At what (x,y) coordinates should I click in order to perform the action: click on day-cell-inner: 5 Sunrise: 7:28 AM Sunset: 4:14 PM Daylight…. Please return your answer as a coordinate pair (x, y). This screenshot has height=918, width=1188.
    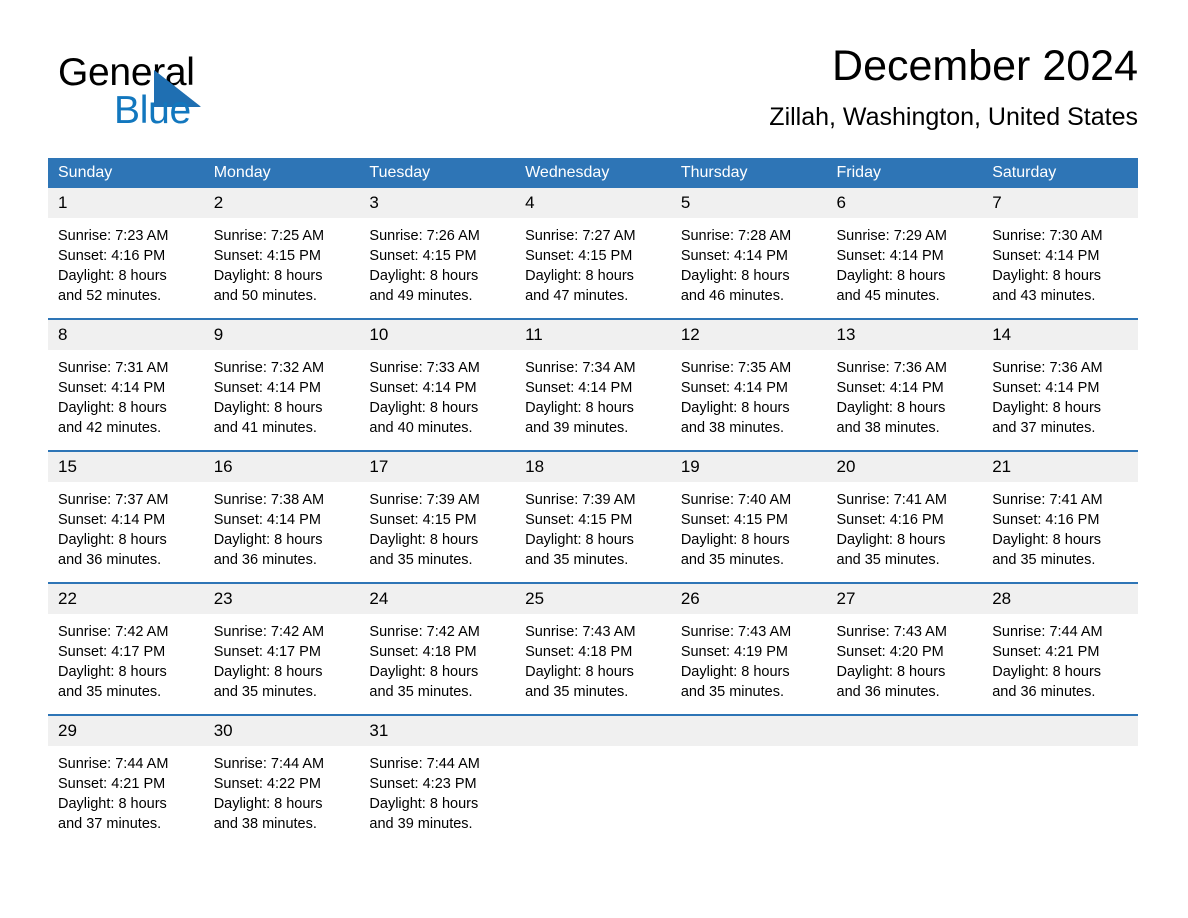
    Looking at the image, I should click on (748, 253).